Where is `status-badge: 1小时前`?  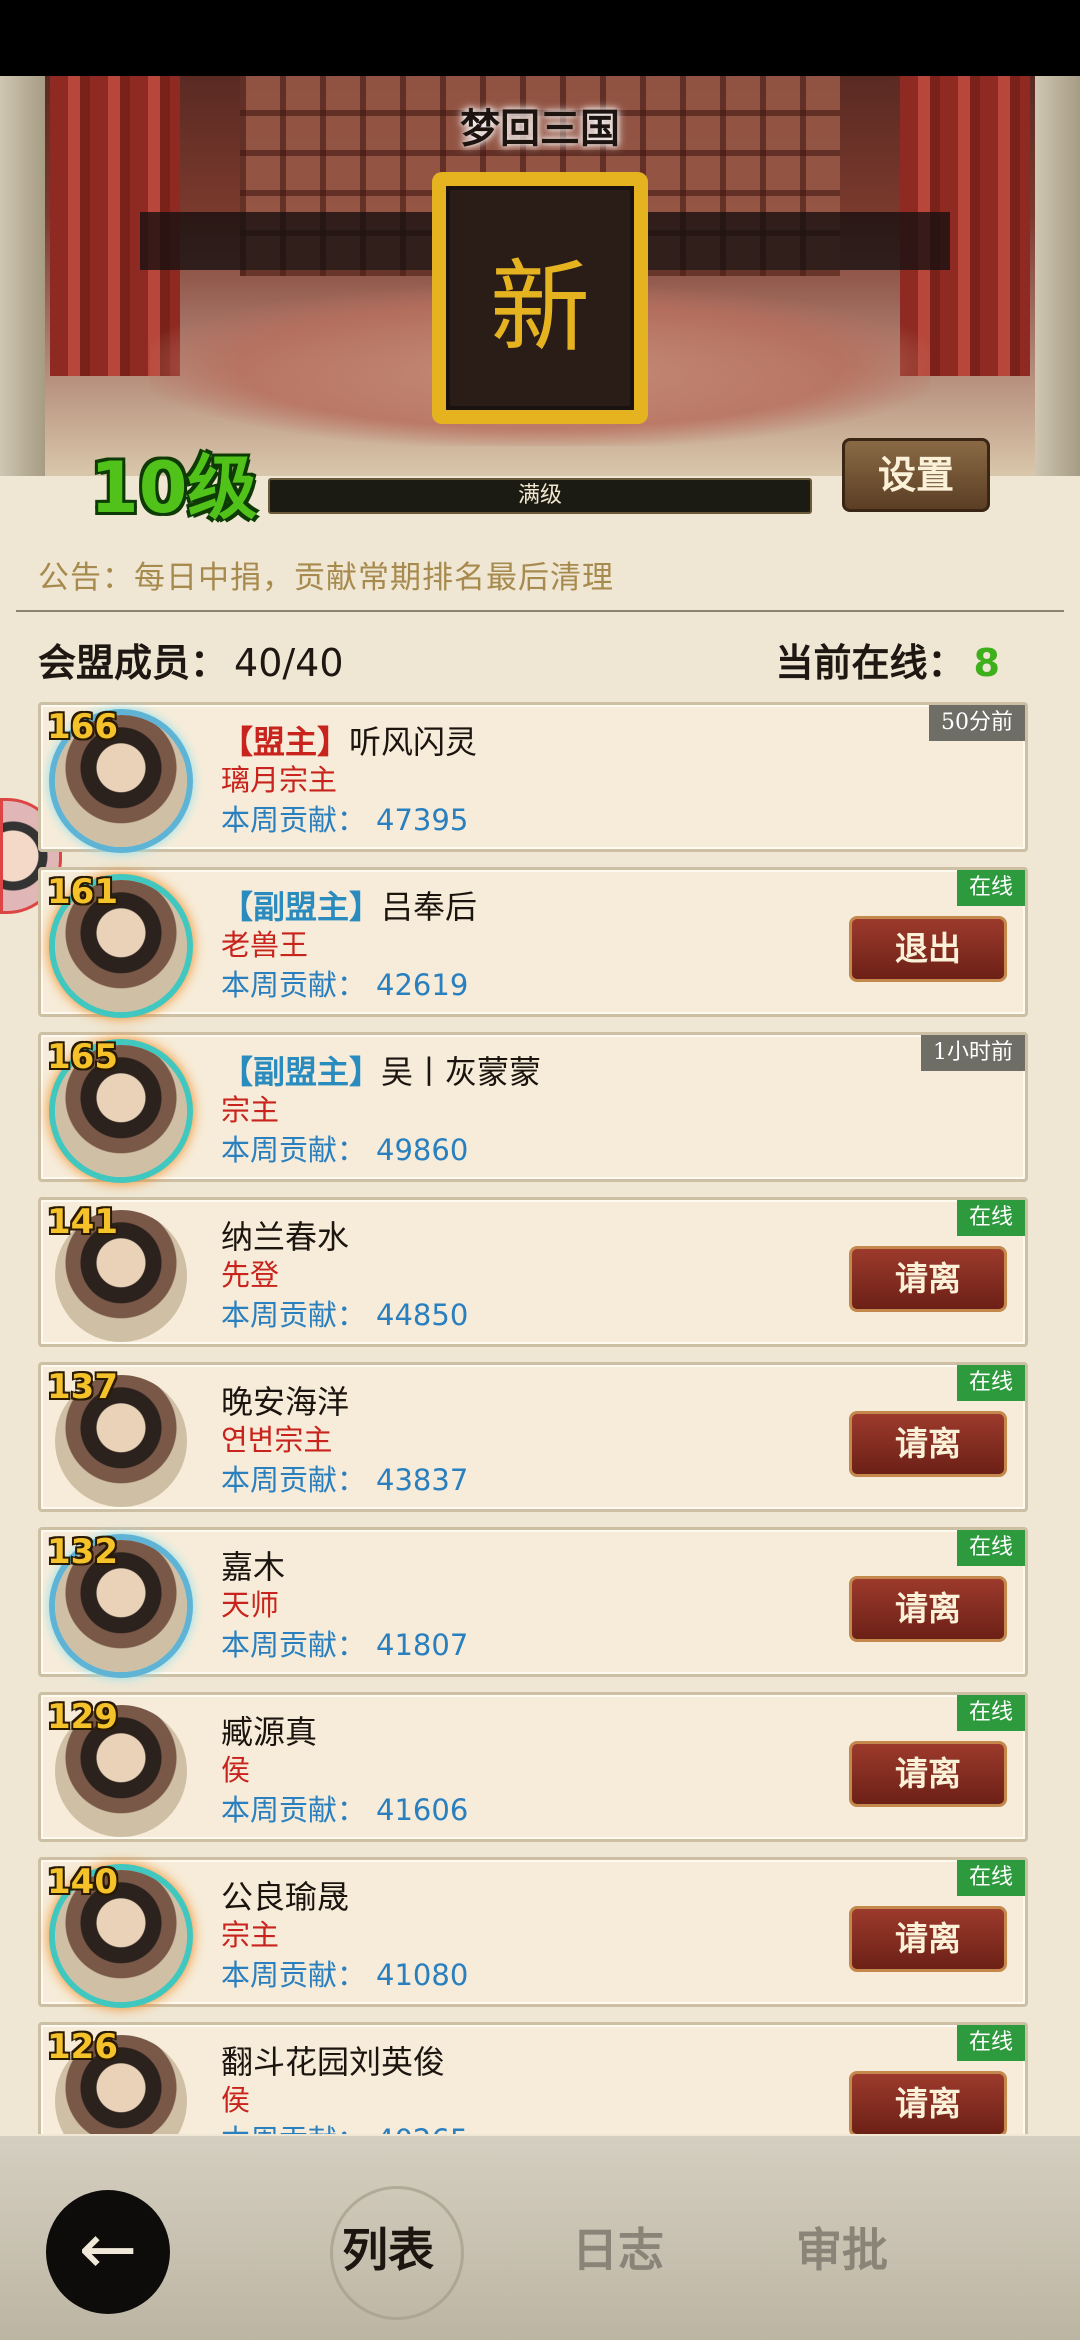
status-badge: 1小时前 is located at coordinates (973, 1053).